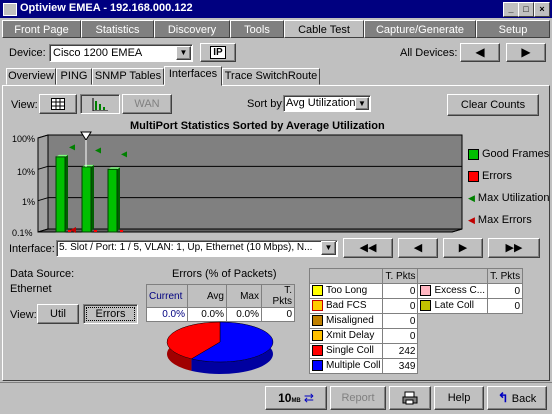 This screenshot has width=552, height=414. What do you see at coordinates (193, 76) in the screenshot?
I see `subtab-interfaces: Interfaces` at bounding box center [193, 76].